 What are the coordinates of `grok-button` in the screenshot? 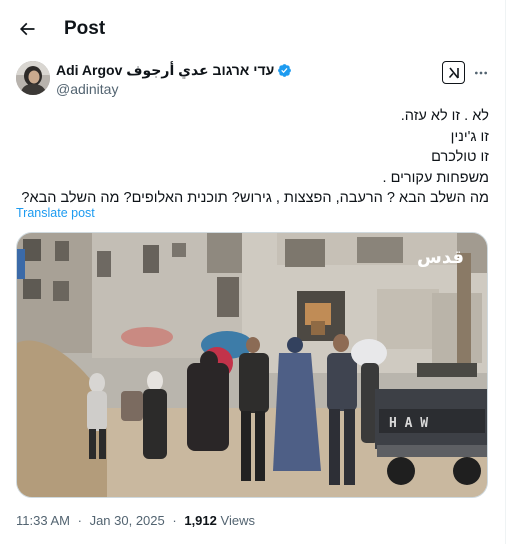 It's located at (453, 72).